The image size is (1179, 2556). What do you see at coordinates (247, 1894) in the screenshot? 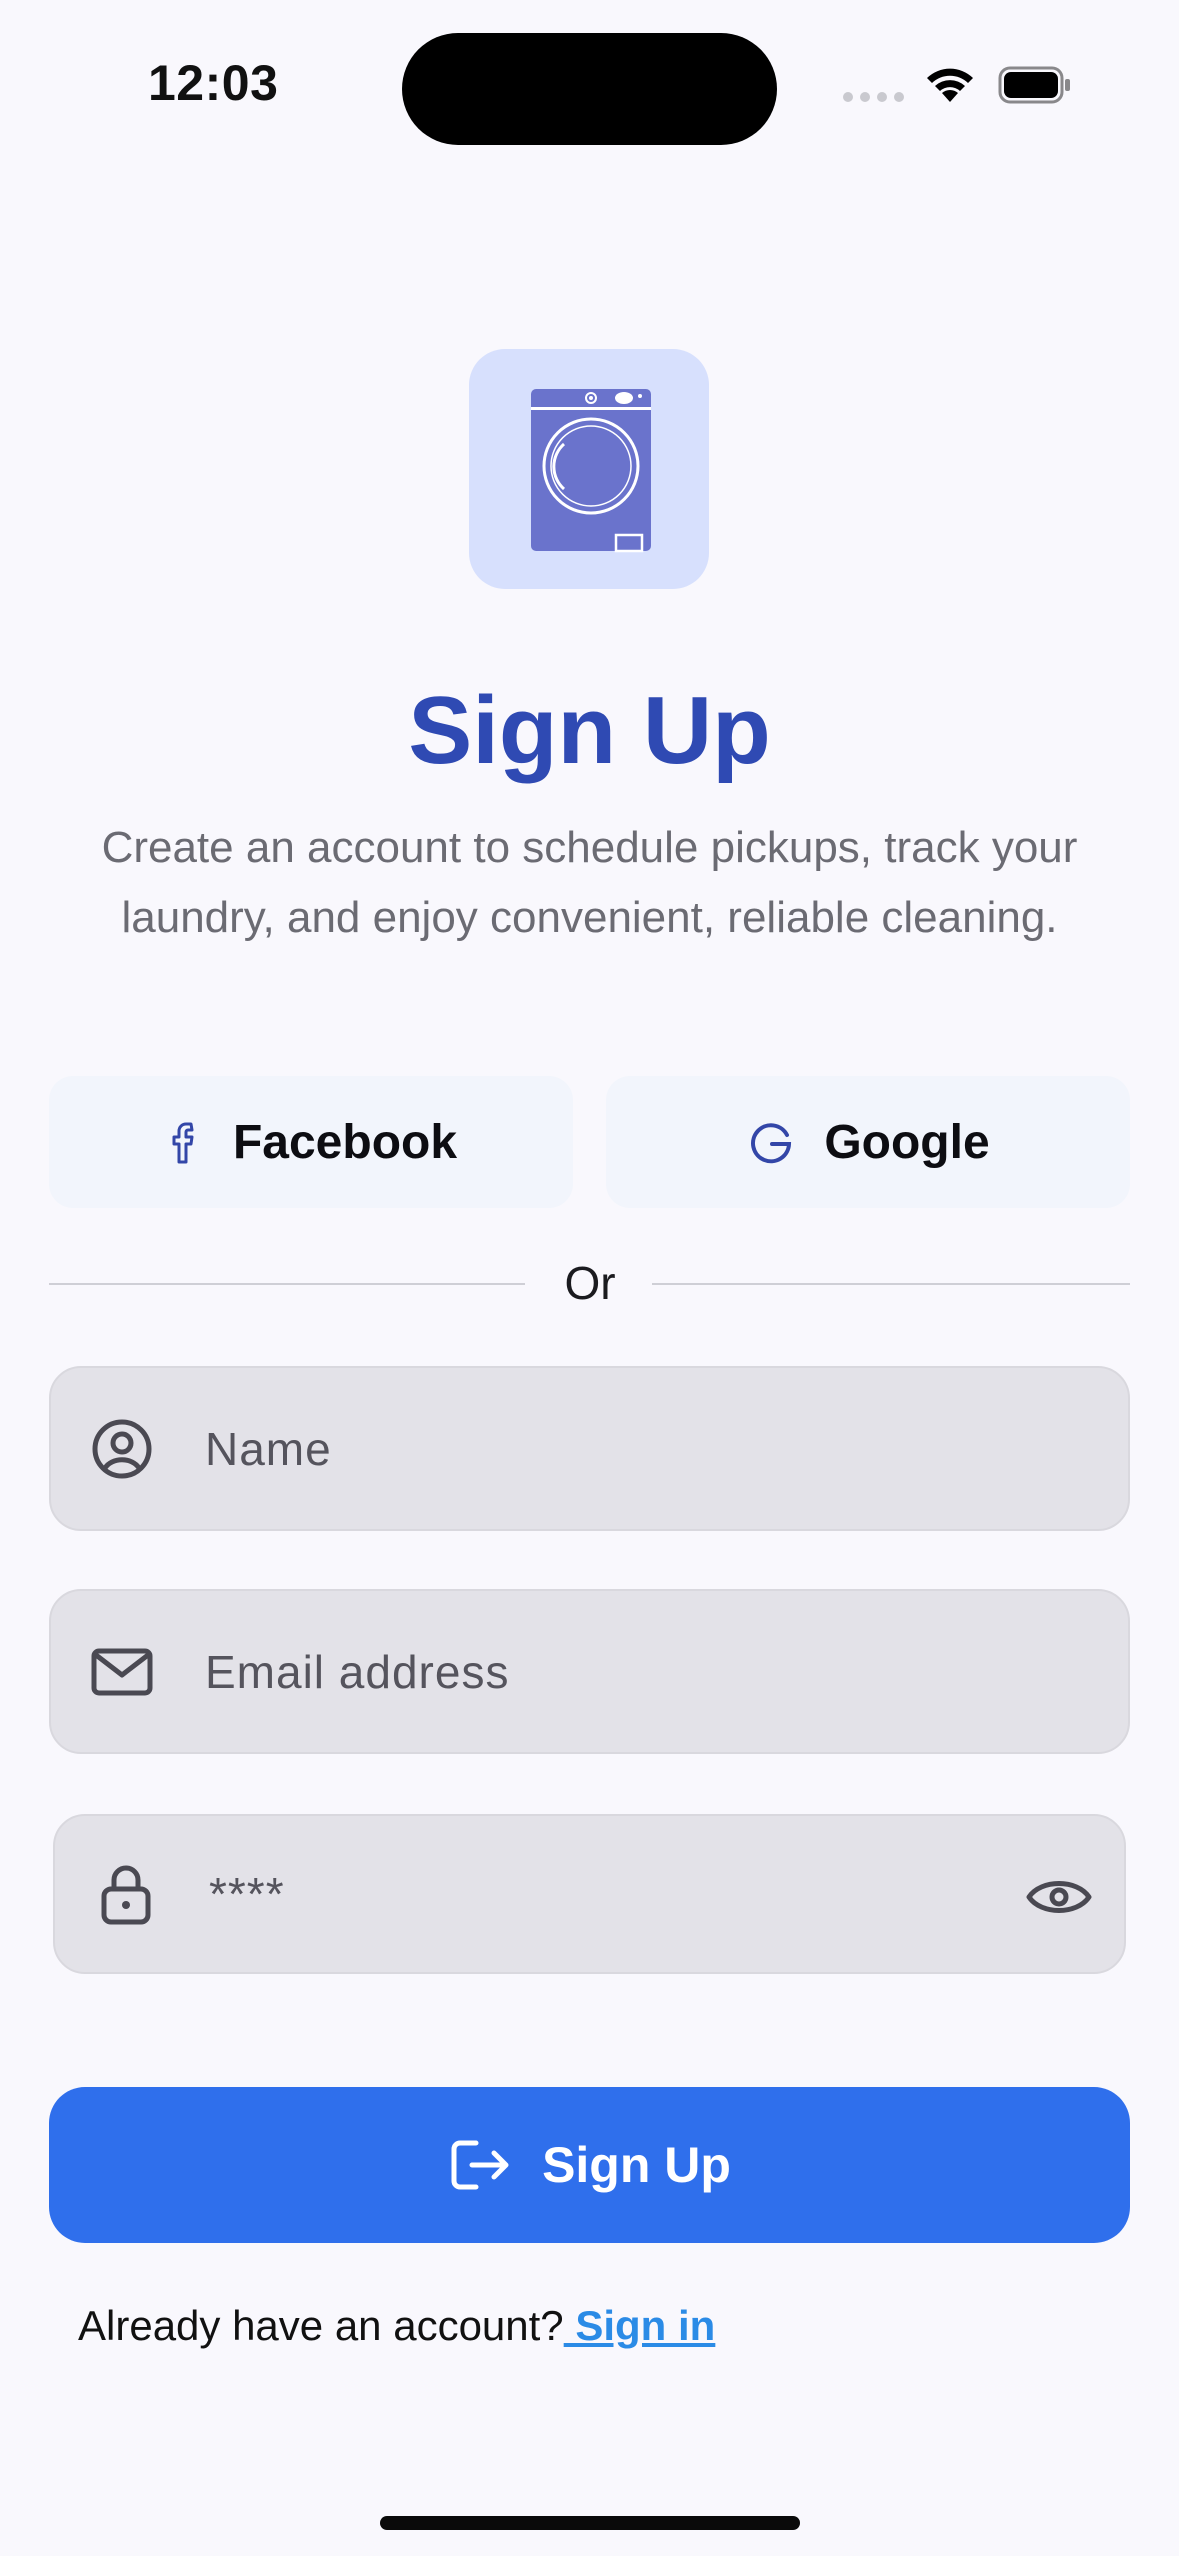
I see `password-value: ****` at bounding box center [247, 1894].